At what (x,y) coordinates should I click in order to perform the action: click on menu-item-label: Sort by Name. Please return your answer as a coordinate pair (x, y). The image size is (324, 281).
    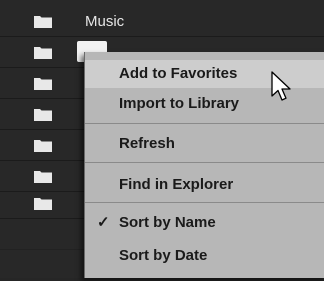
    Looking at the image, I should click on (167, 222).